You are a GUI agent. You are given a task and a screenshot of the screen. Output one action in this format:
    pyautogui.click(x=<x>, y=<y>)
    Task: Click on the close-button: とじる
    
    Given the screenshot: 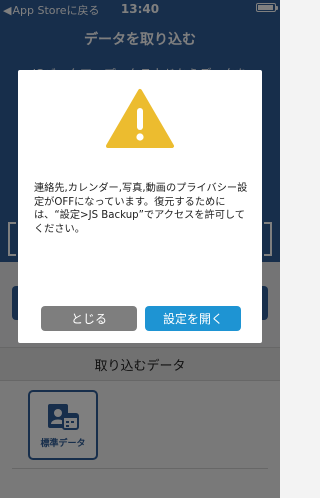 What is the action you would take?
    pyautogui.click(x=89, y=318)
    